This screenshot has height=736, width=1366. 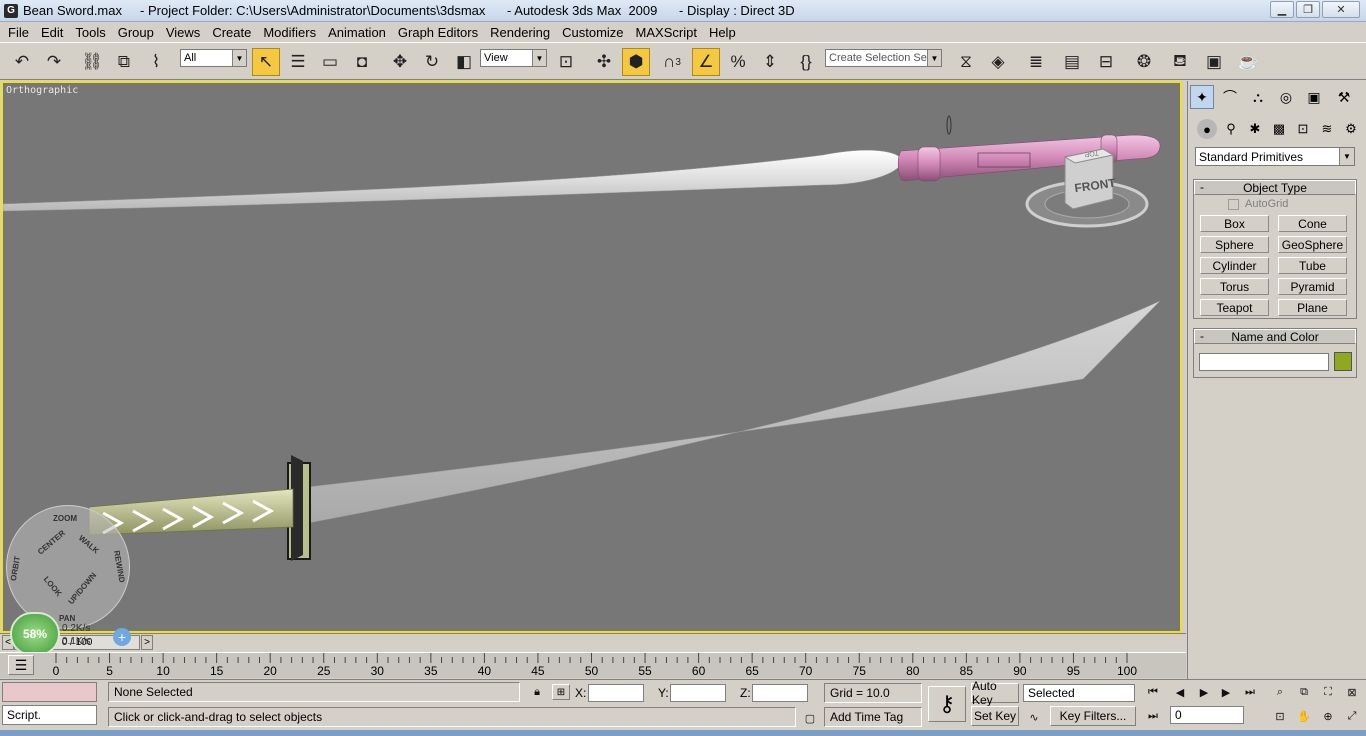 I want to click on percent-snap-icon: %, so click(x=738, y=62).